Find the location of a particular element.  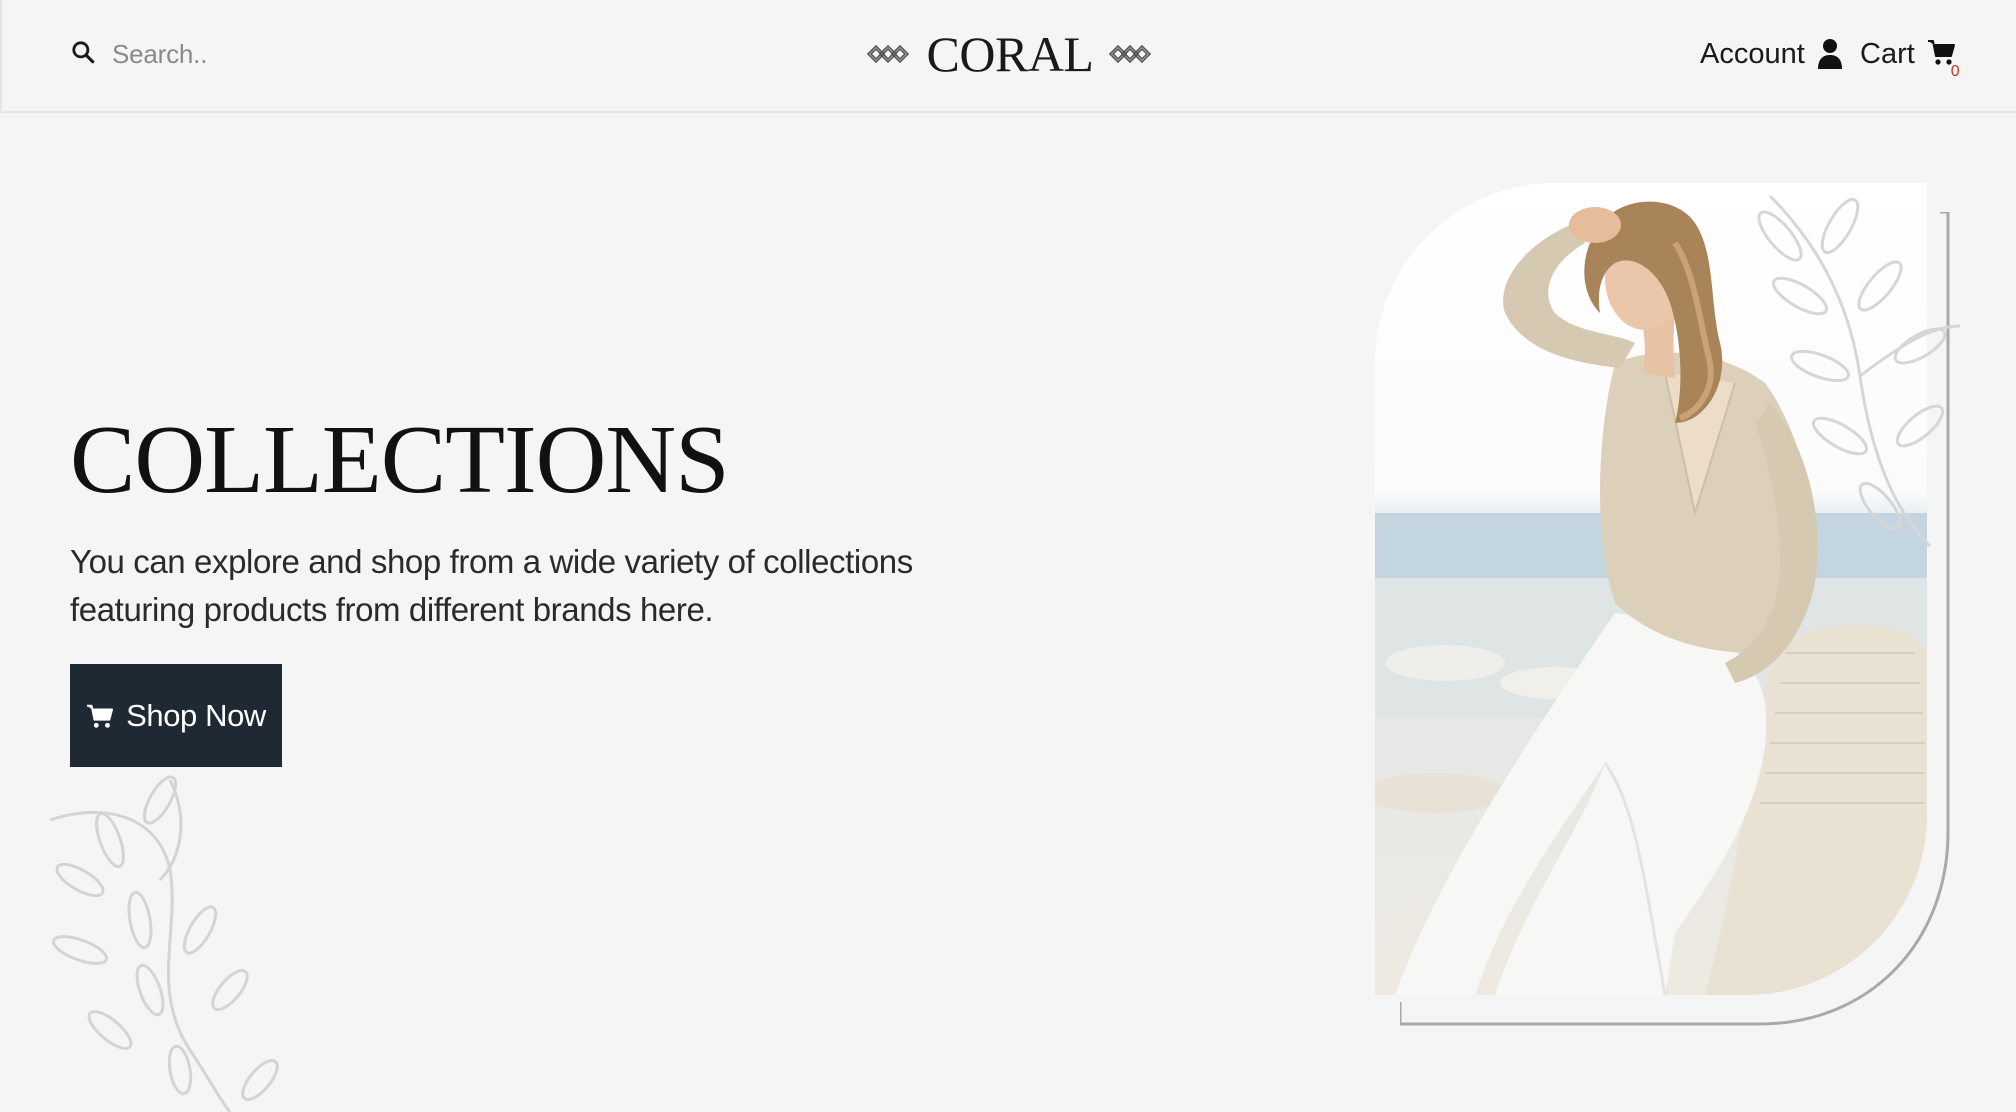

site-logo: CORAL is located at coordinates (1009, 54).